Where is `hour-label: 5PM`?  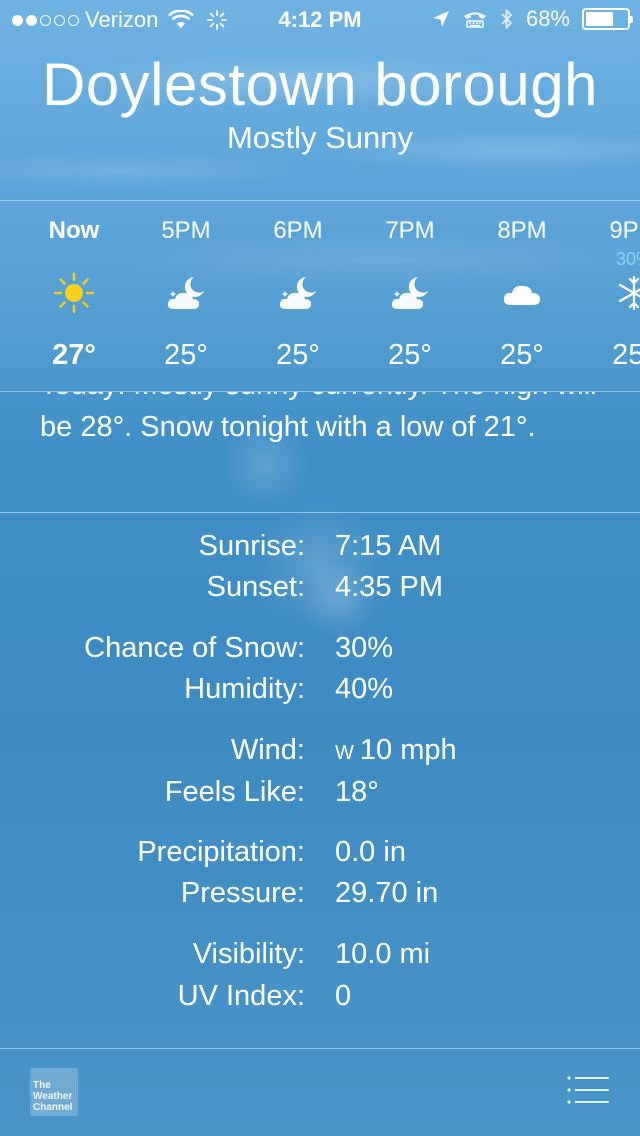
hour-label: 5PM is located at coordinates (186, 230).